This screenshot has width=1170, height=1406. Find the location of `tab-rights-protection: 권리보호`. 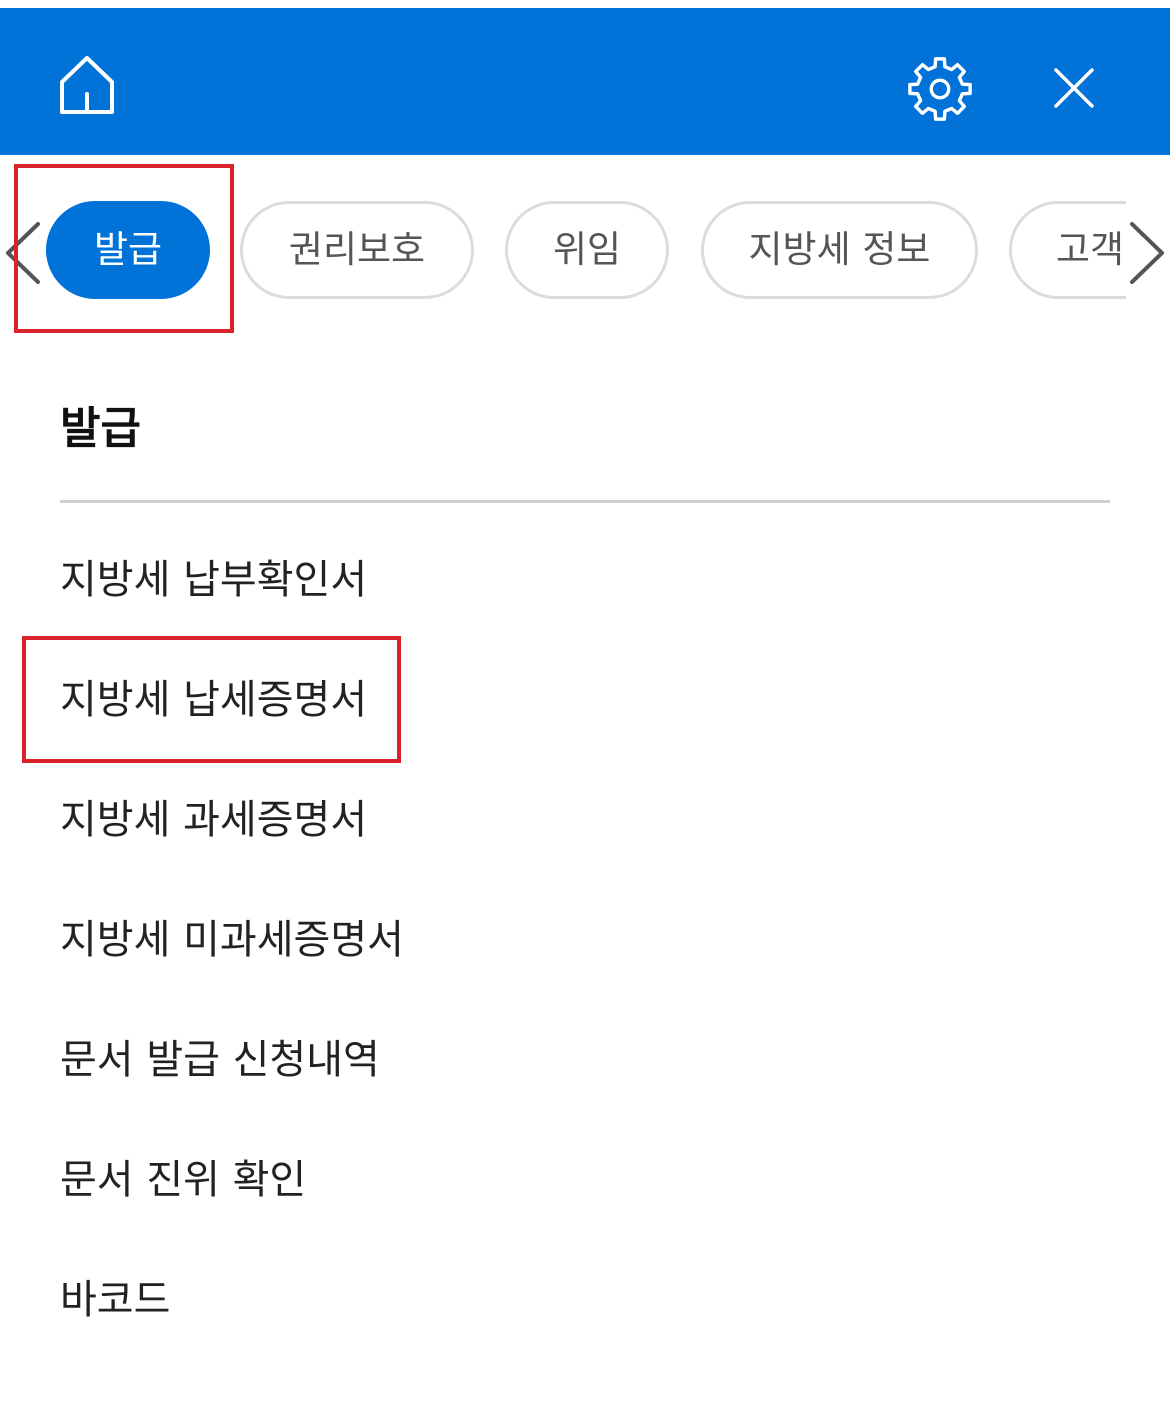

tab-rights-protection: 권리보호 is located at coordinates (357, 250).